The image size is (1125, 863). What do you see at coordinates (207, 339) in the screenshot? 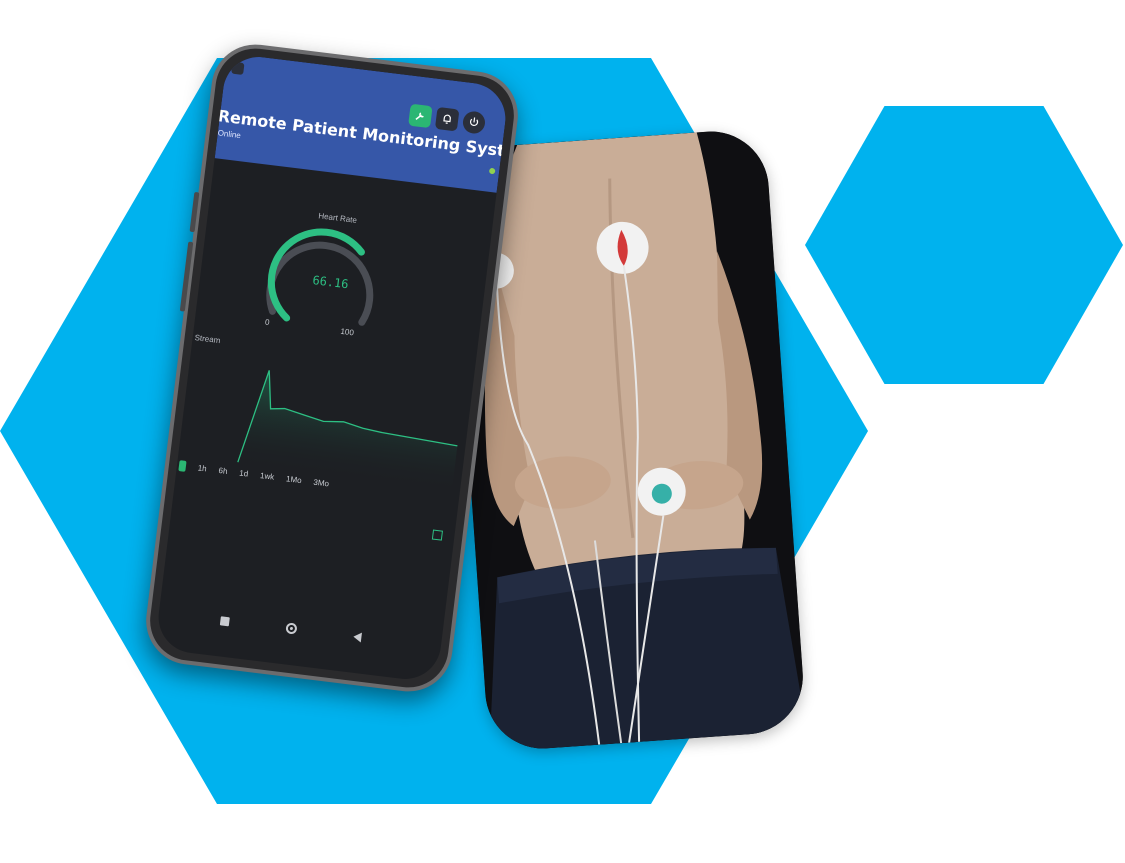
I see `stream-label: Stream` at bounding box center [207, 339].